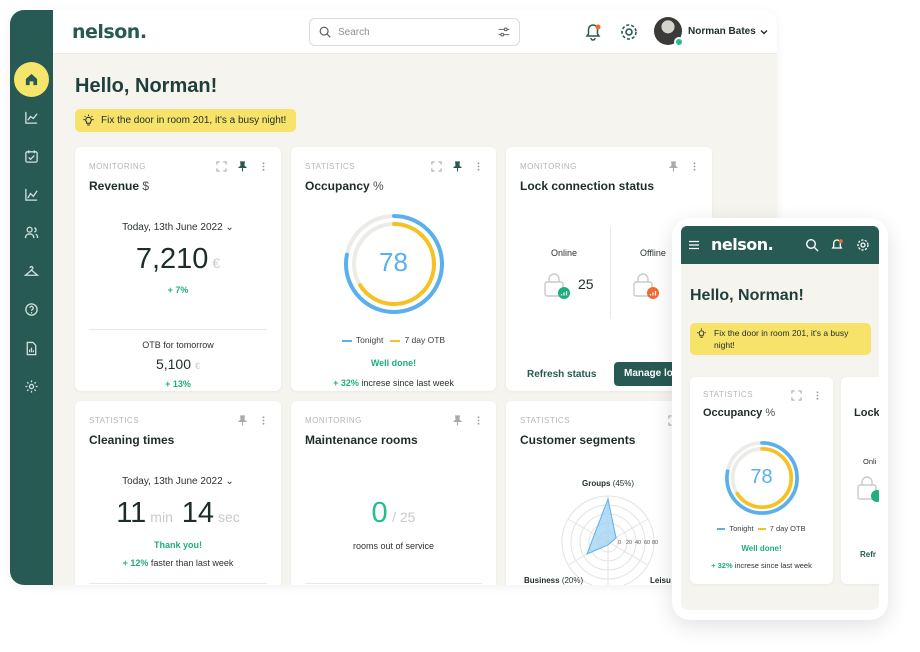  What do you see at coordinates (742, 244) in the screenshot?
I see `mobile-logo: nelson.` at bounding box center [742, 244].